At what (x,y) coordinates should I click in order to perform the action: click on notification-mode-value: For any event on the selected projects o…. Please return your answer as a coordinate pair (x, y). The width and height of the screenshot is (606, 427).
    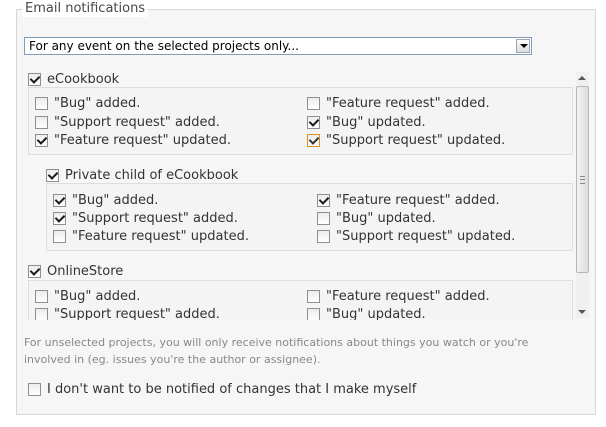
    Looking at the image, I should click on (164, 46).